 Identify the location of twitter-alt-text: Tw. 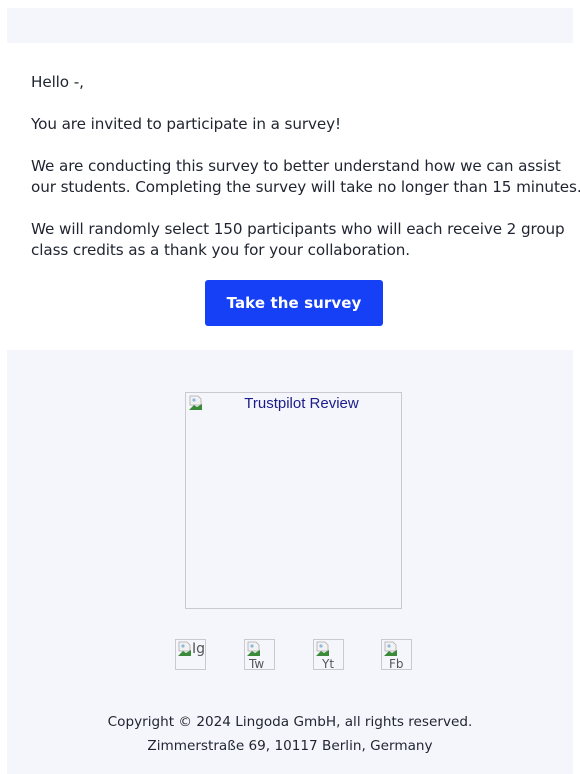
(257, 663).